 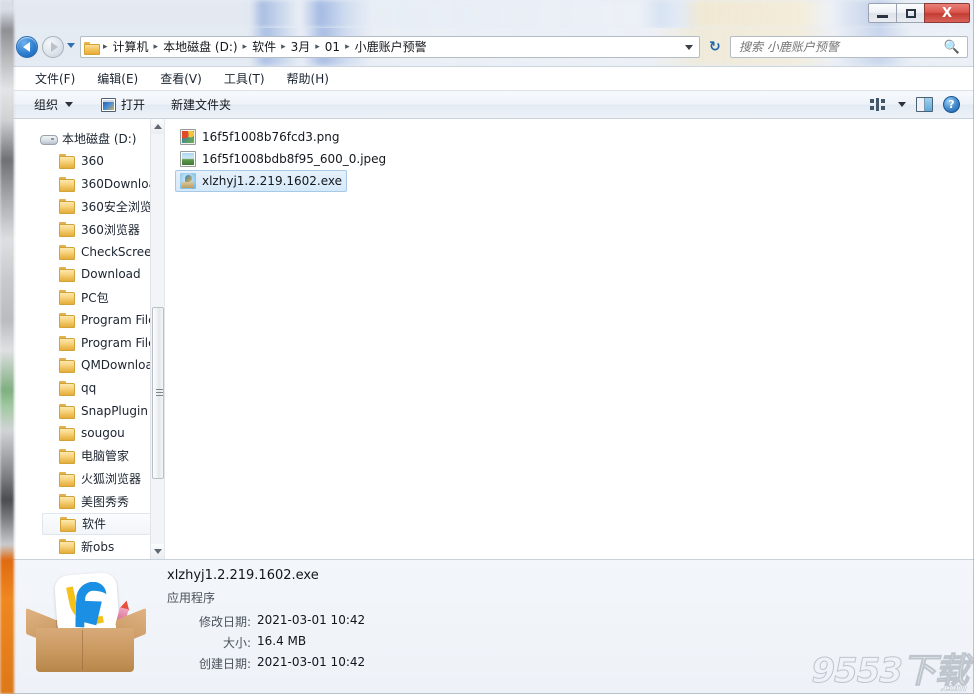 What do you see at coordinates (188, 137) in the screenshot?
I see `png-file-icon` at bounding box center [188, 137].